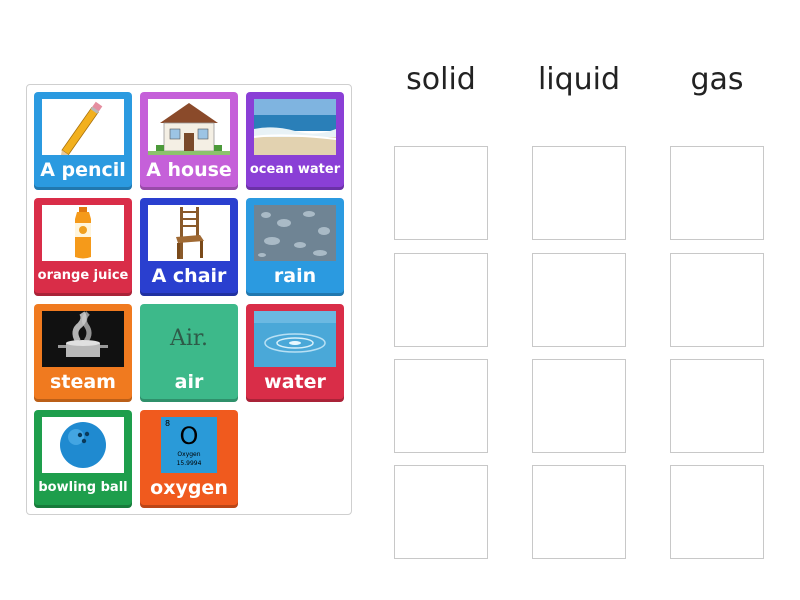 Image resolution: width=800 pixels, height=600 pixels. What do you see at coordinates (441, 79) in the screenshot?
I see `category-header-solid: solid` at bounding box center [441, 79].